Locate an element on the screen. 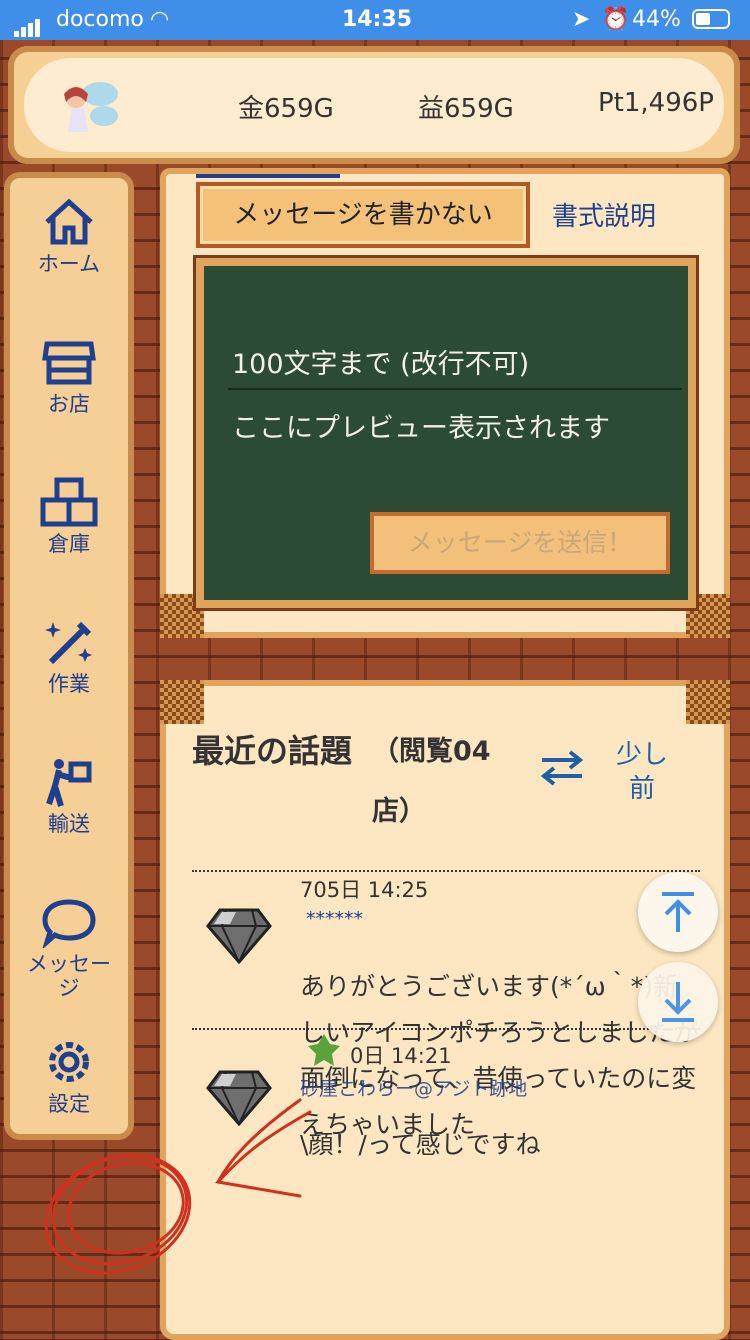 The image size is (750, 1340). status-bar: docomo ◠ 14:35 ➤ ⏰ 44% is located at coordinates (375, 20).